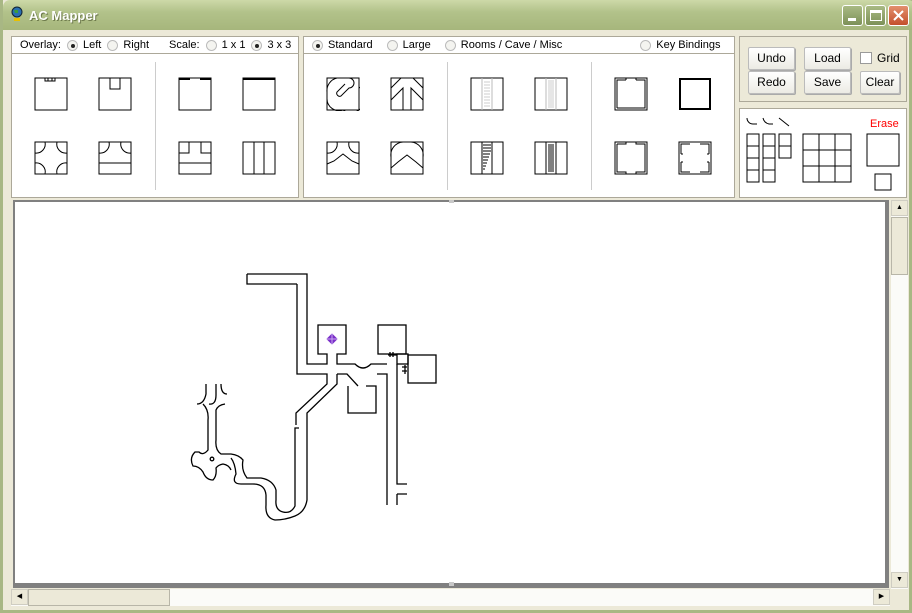 This screenshot has width=912, height=613. Describe the element at coordinates (852, 15) in the screenshot. I see `minimize-button` at that location.